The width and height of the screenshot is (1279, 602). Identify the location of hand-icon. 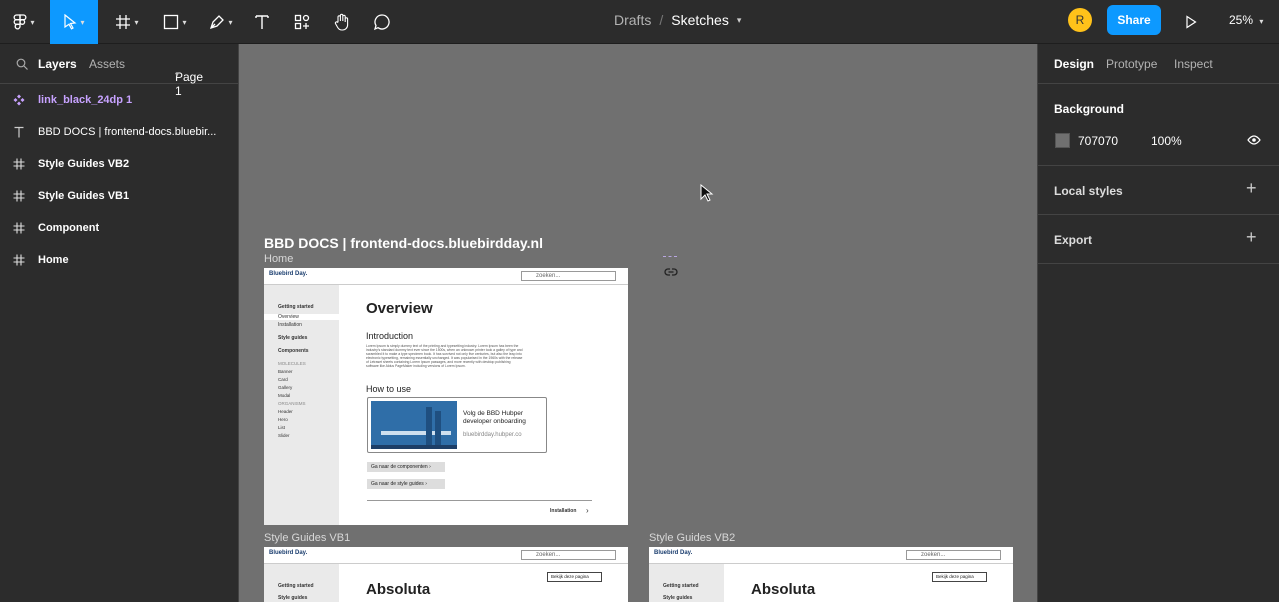
(341, 22).